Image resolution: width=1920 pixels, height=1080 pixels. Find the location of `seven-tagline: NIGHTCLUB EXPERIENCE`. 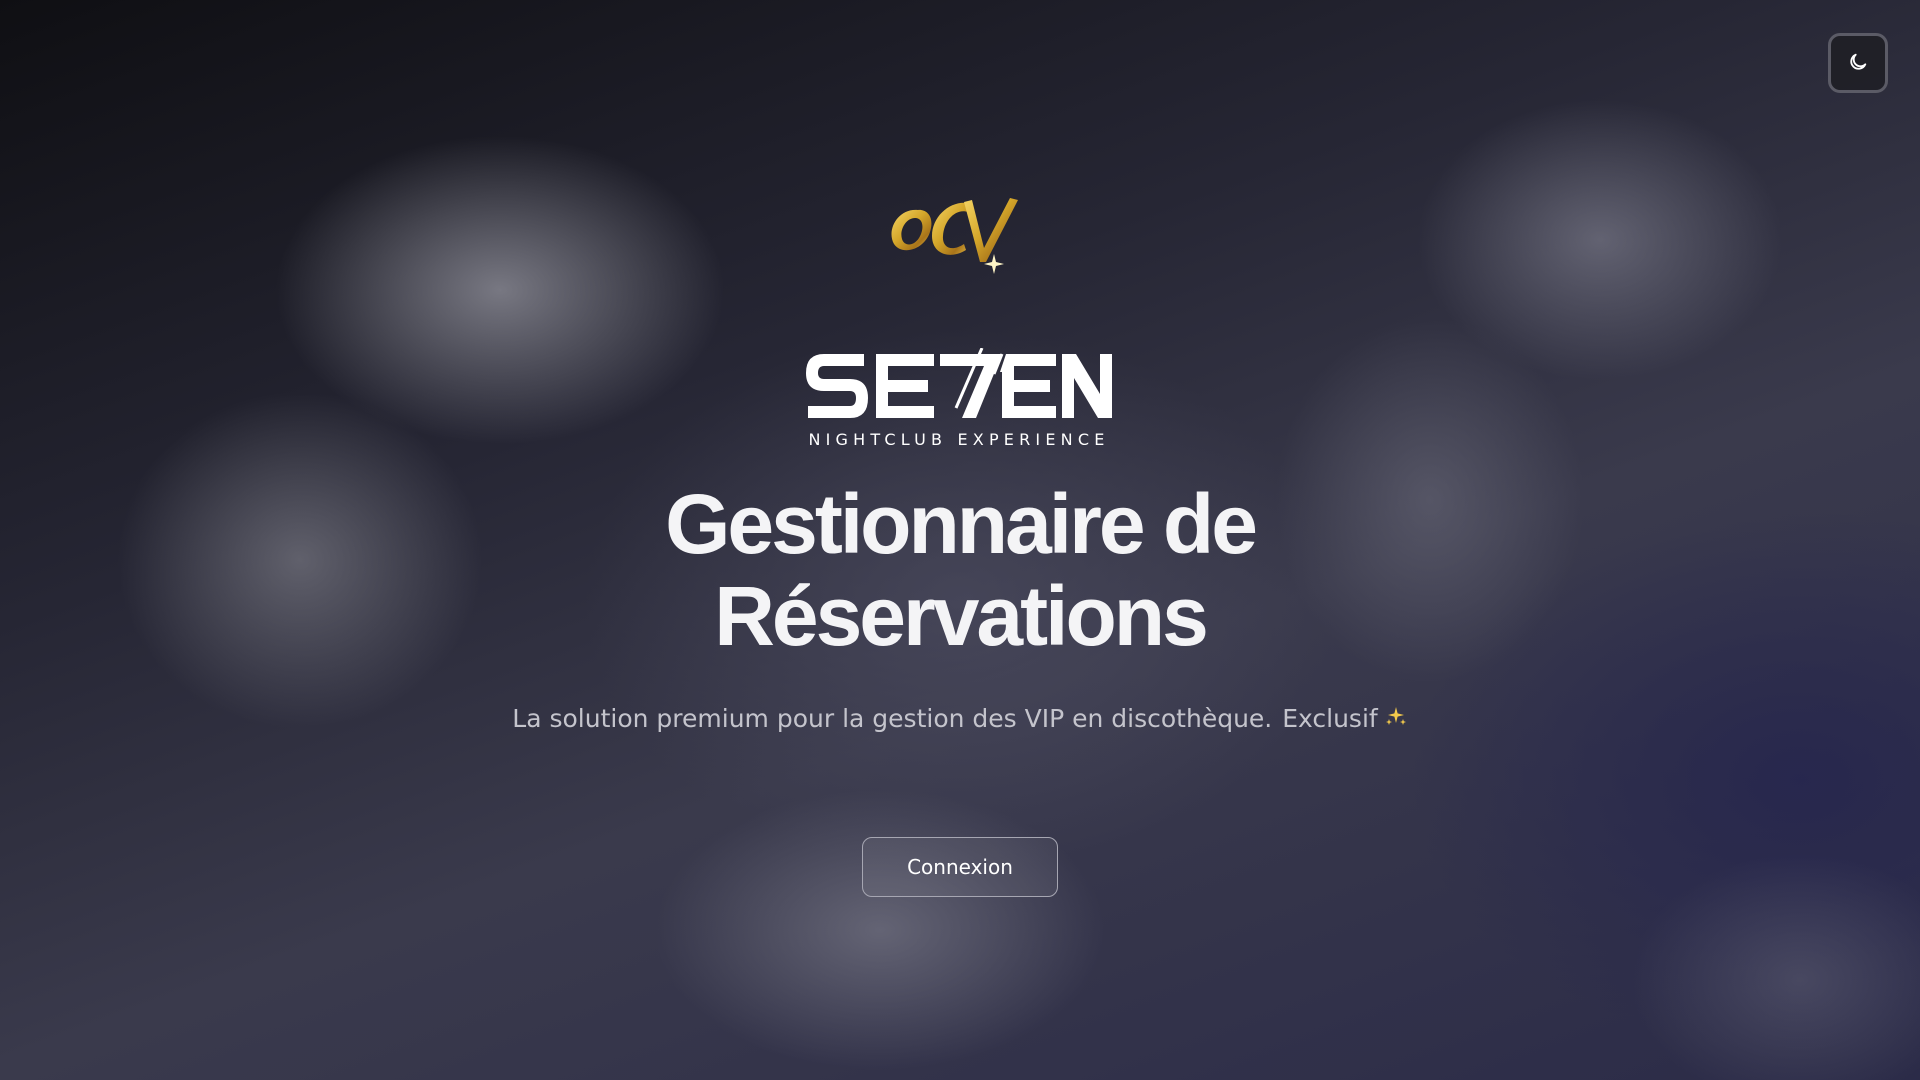

seven-tagline: NIGHTCLUB EXPERIENCE is located at coordinates (959, 439).